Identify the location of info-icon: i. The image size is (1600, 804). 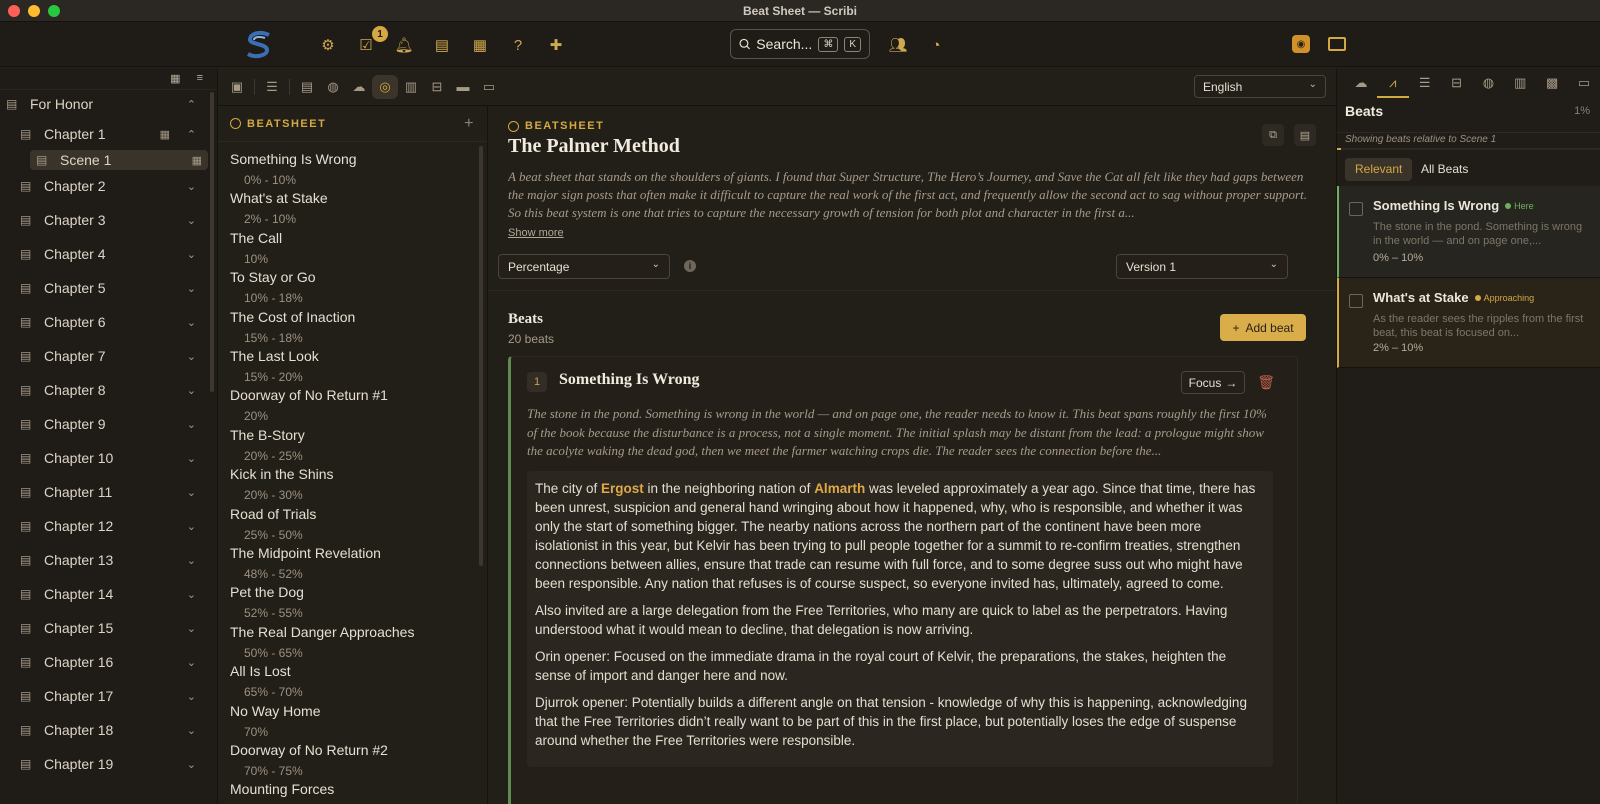
(690, 266).